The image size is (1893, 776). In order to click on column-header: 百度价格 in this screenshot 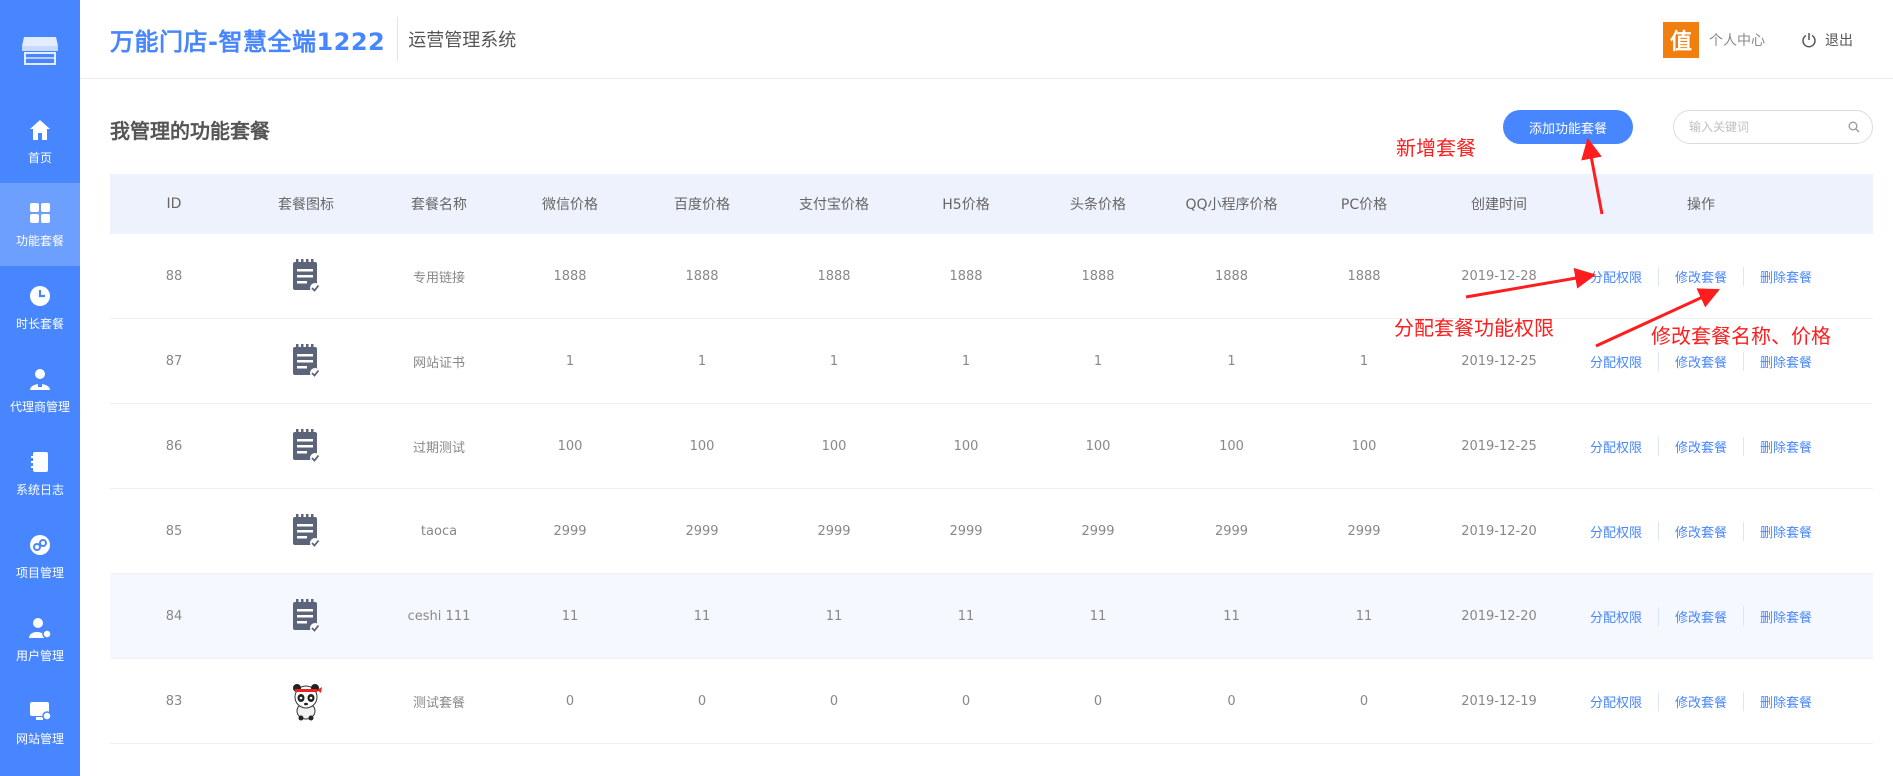, I will do `click(702, 205)`.